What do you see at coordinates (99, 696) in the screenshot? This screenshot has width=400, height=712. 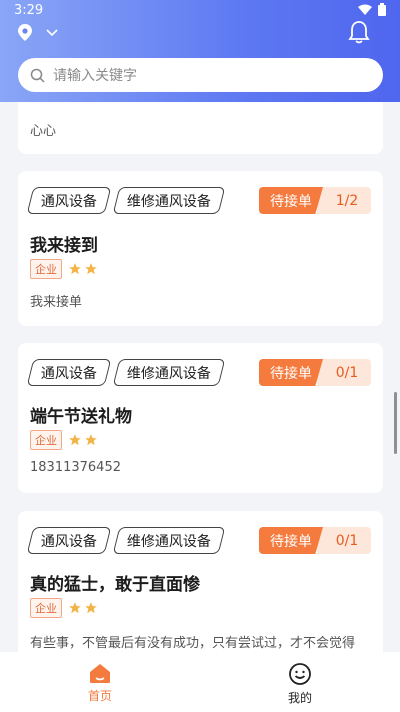 I see `nav-home-label: 首页` at bounding box center [99, 696].